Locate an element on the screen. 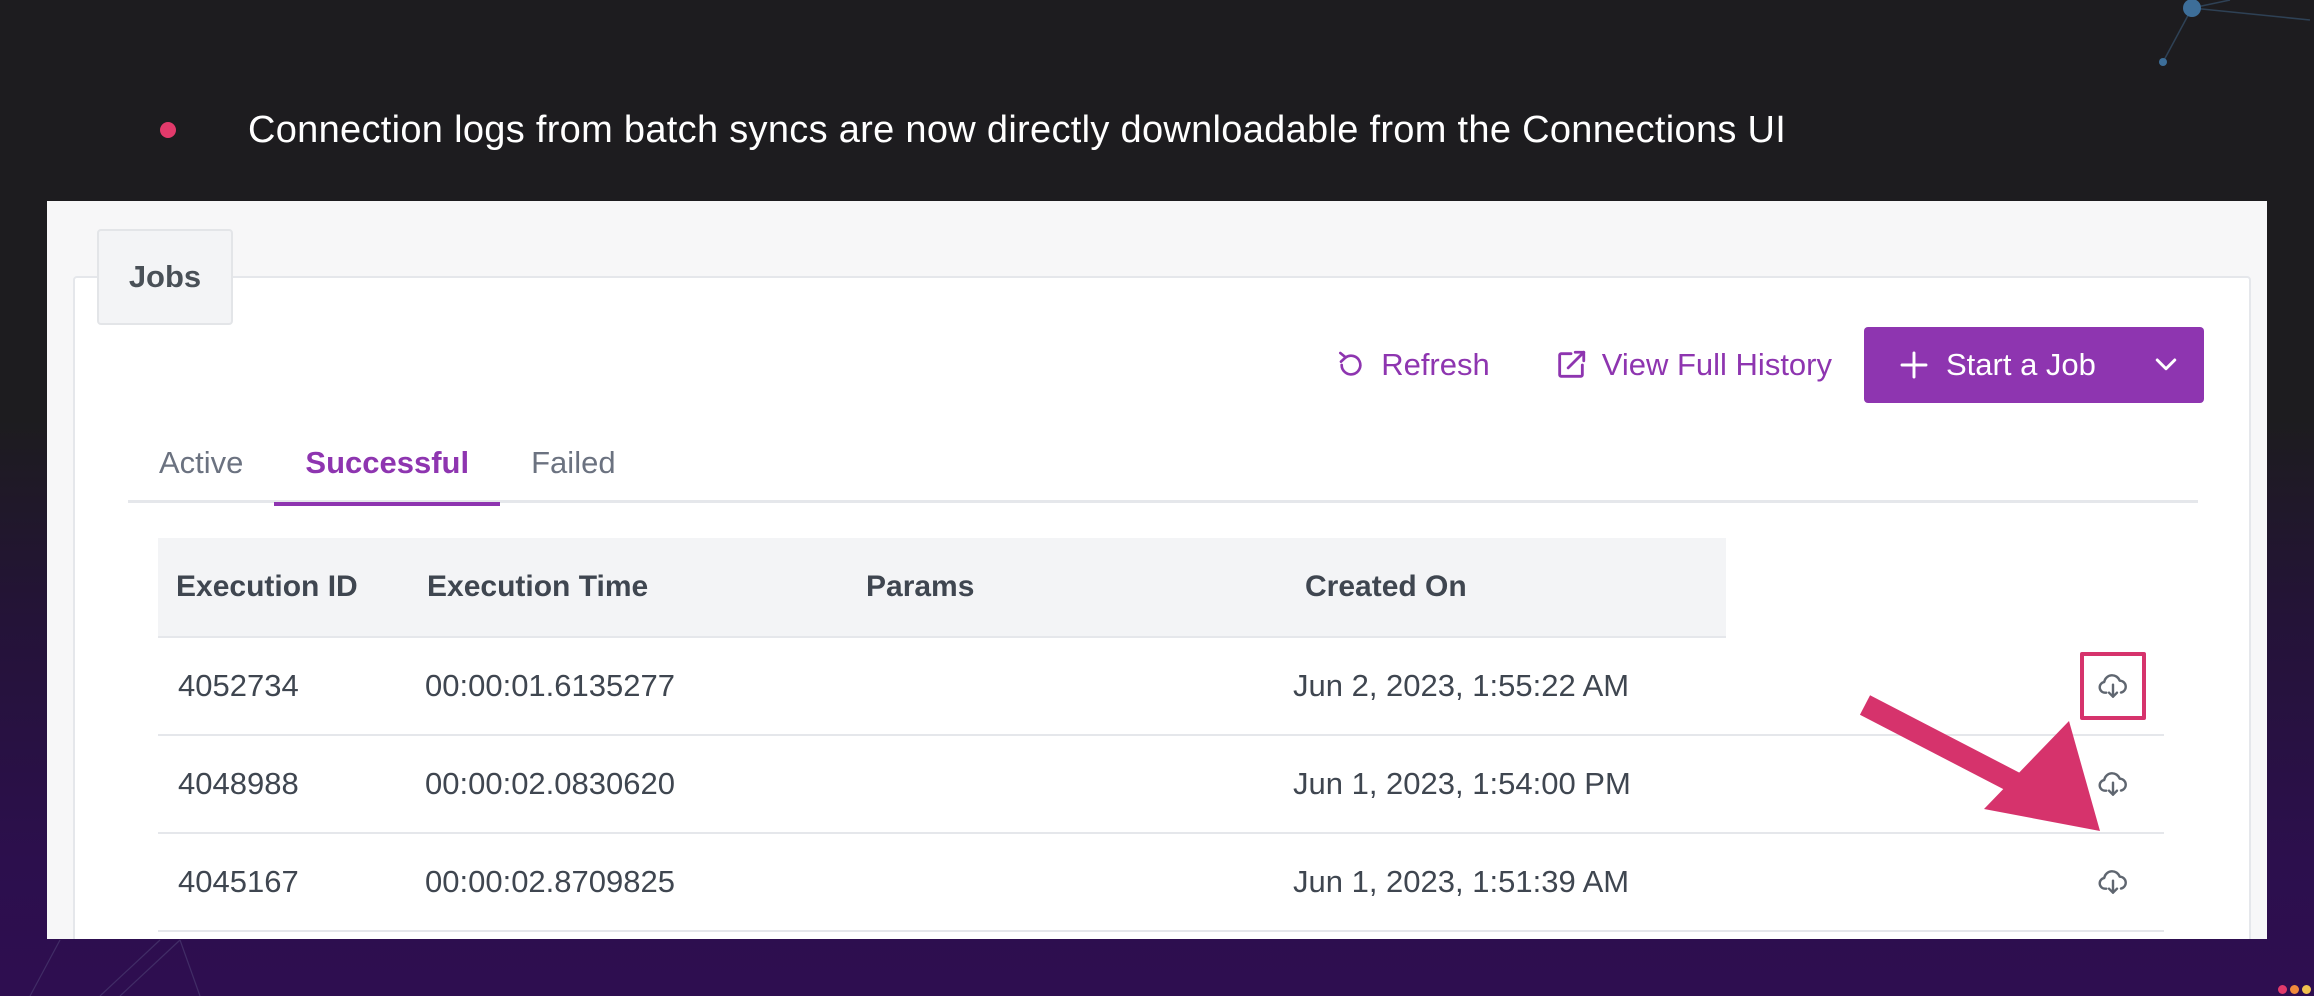 This screenshot has height=996, width=2314. view-full-history-label: View Full History is located at coordinates (1716, 364).